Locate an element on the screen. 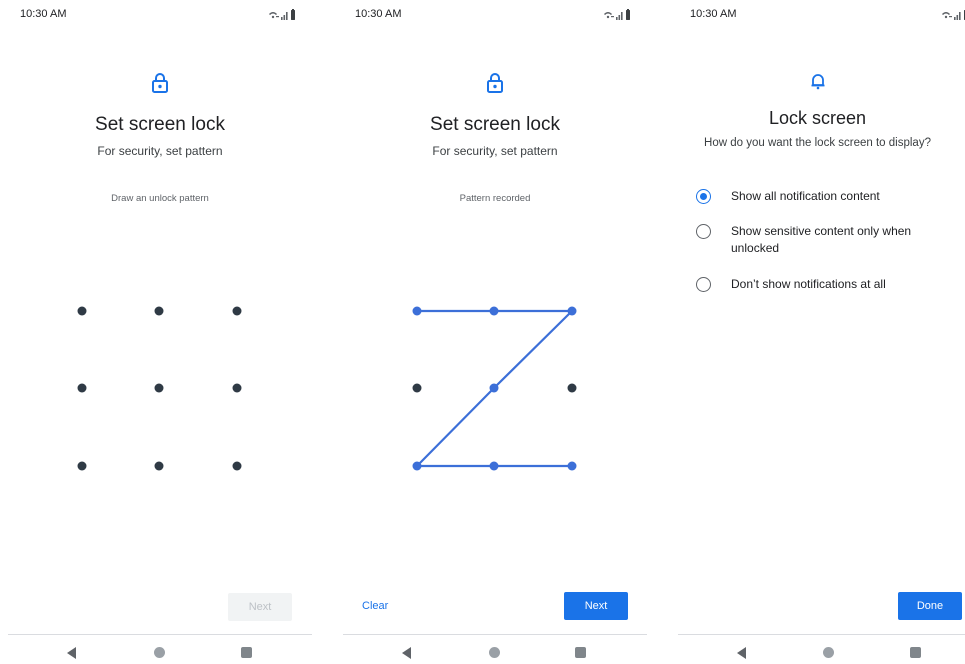 The width and height of the screenshot is (965, 664). status-bar: 10:30 AM is located at coordinates (817, 16).